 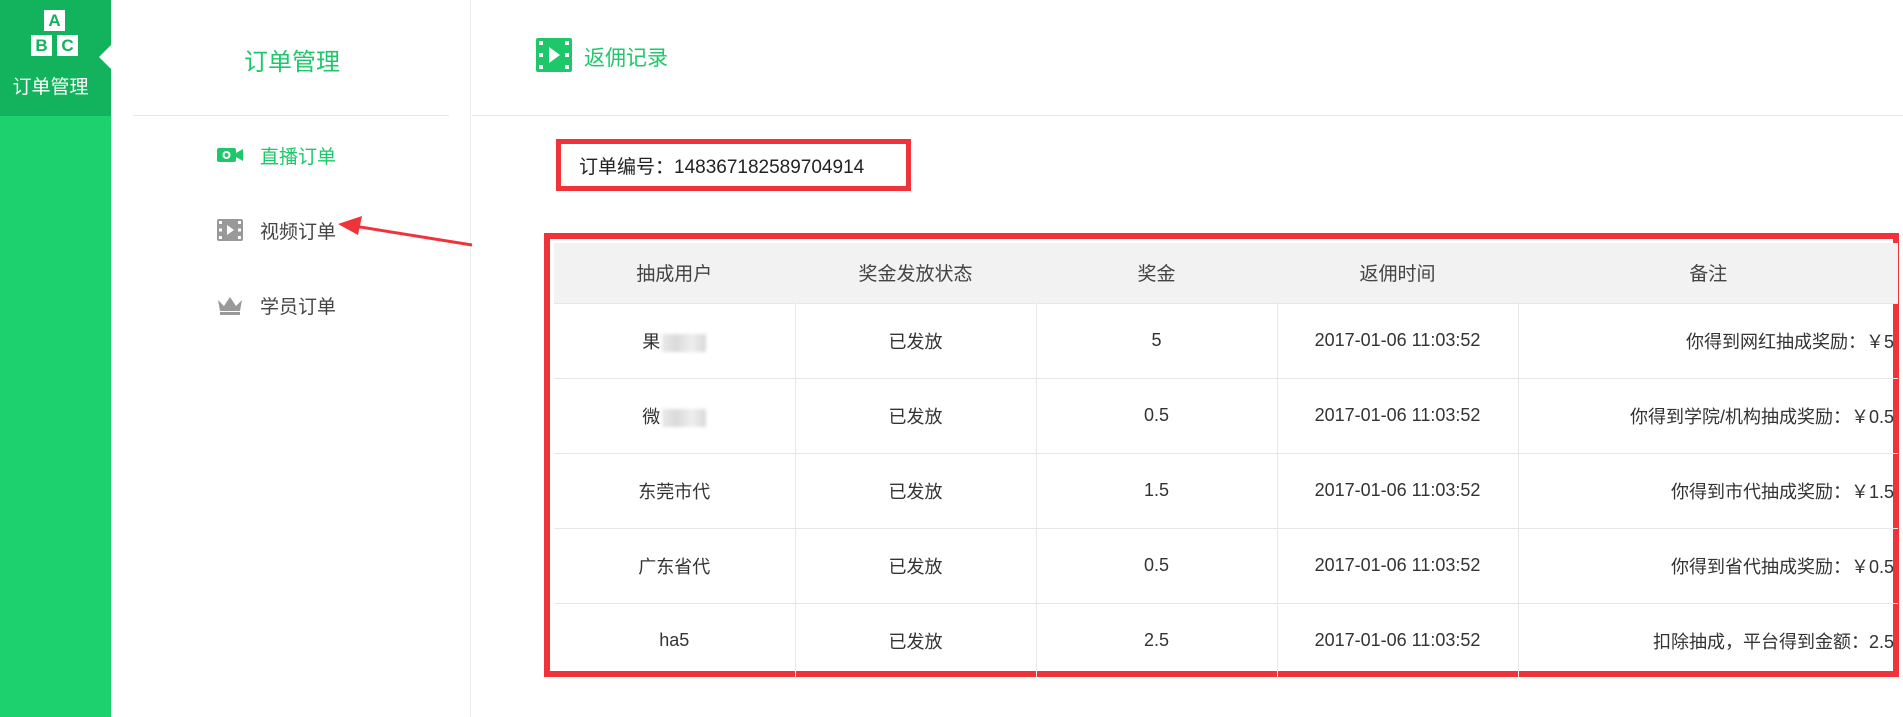 What do you see at coordinates (50, 87) in the screenshot?
I see `rail-item-label: 订单管理` at bounding box center [50, 87].